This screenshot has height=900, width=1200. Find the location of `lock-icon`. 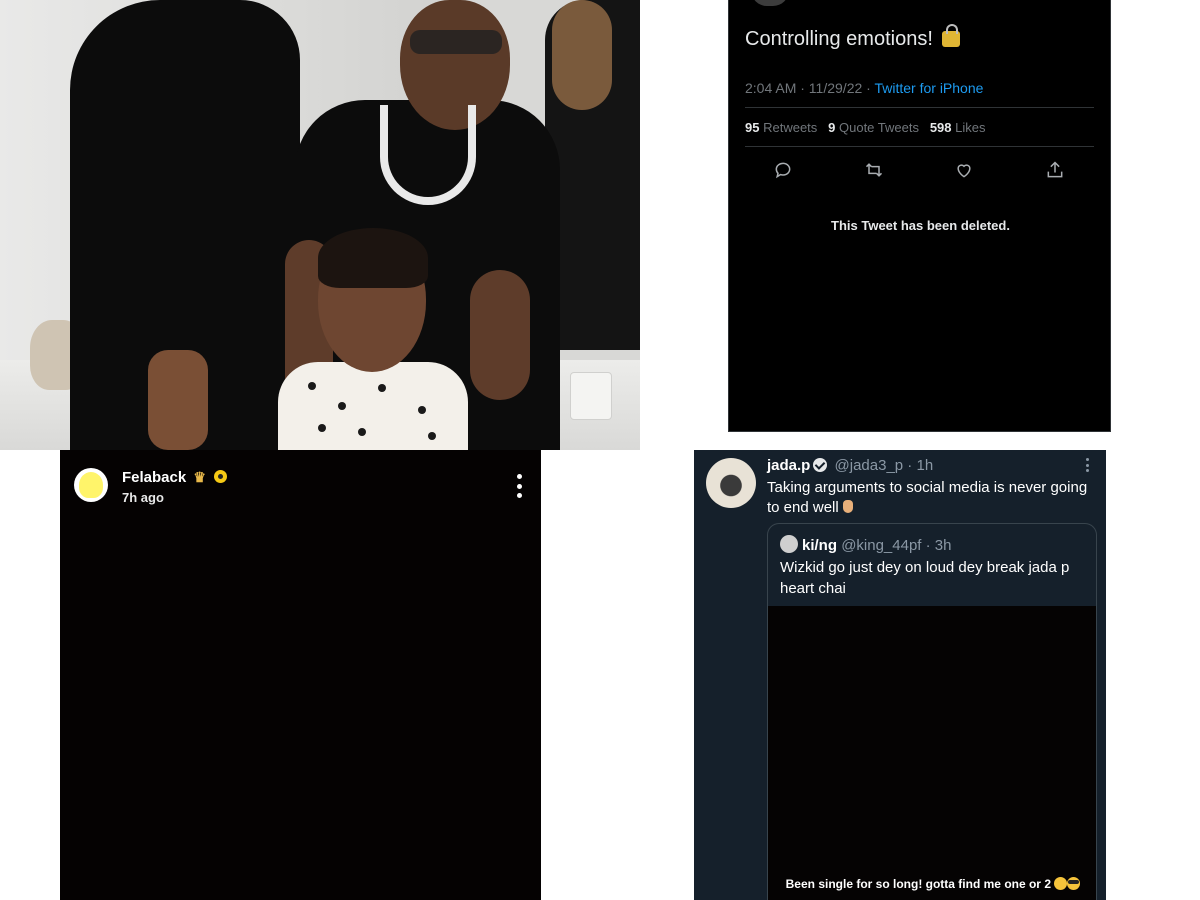

lock-icon is located at coordinates (951, 35).